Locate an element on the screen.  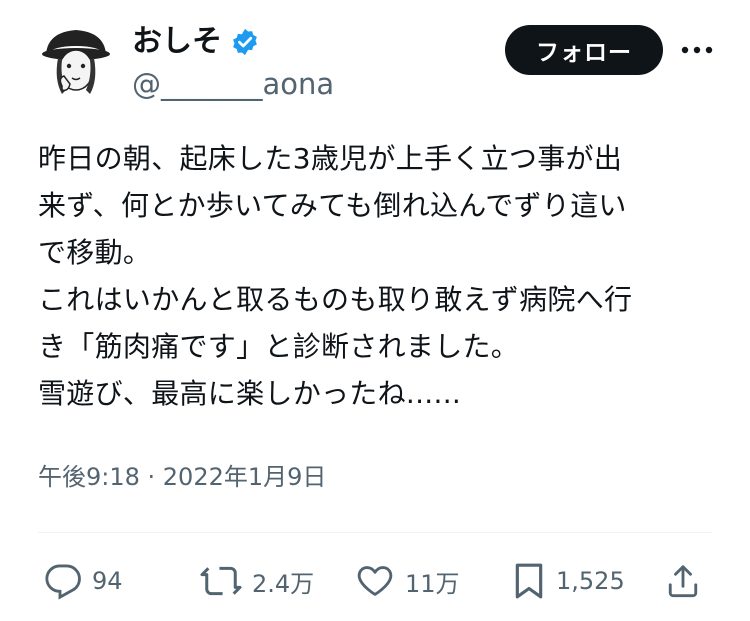
bookmark-icon is located at coordinates (529, 581).